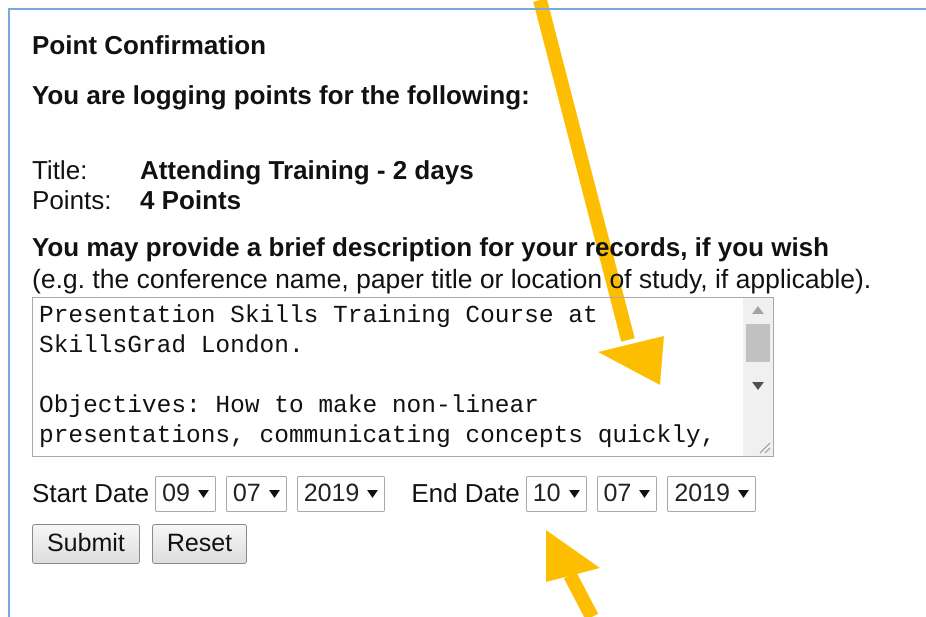  What do you see at coordinates (377, 422) in the screenshot?
I see `description-text: Objectives: How to make non-linear presentations, communicating concepts quickly,` at bounding box center [377, 422].